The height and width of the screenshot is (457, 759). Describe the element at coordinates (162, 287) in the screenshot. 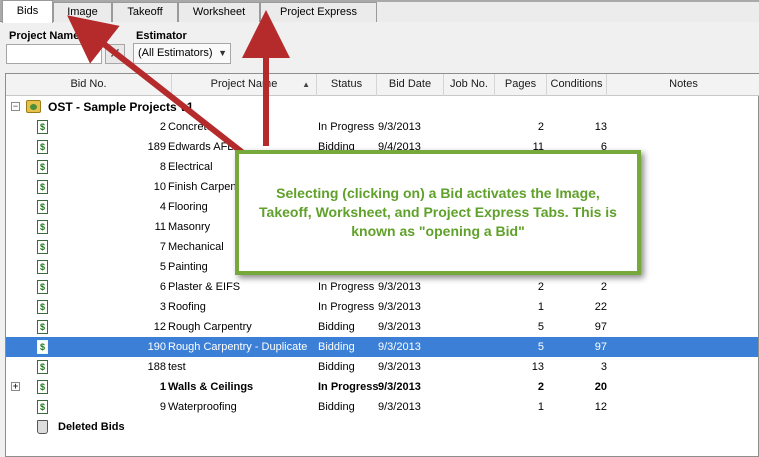

I see `cell-bid-no: 6` at that location.